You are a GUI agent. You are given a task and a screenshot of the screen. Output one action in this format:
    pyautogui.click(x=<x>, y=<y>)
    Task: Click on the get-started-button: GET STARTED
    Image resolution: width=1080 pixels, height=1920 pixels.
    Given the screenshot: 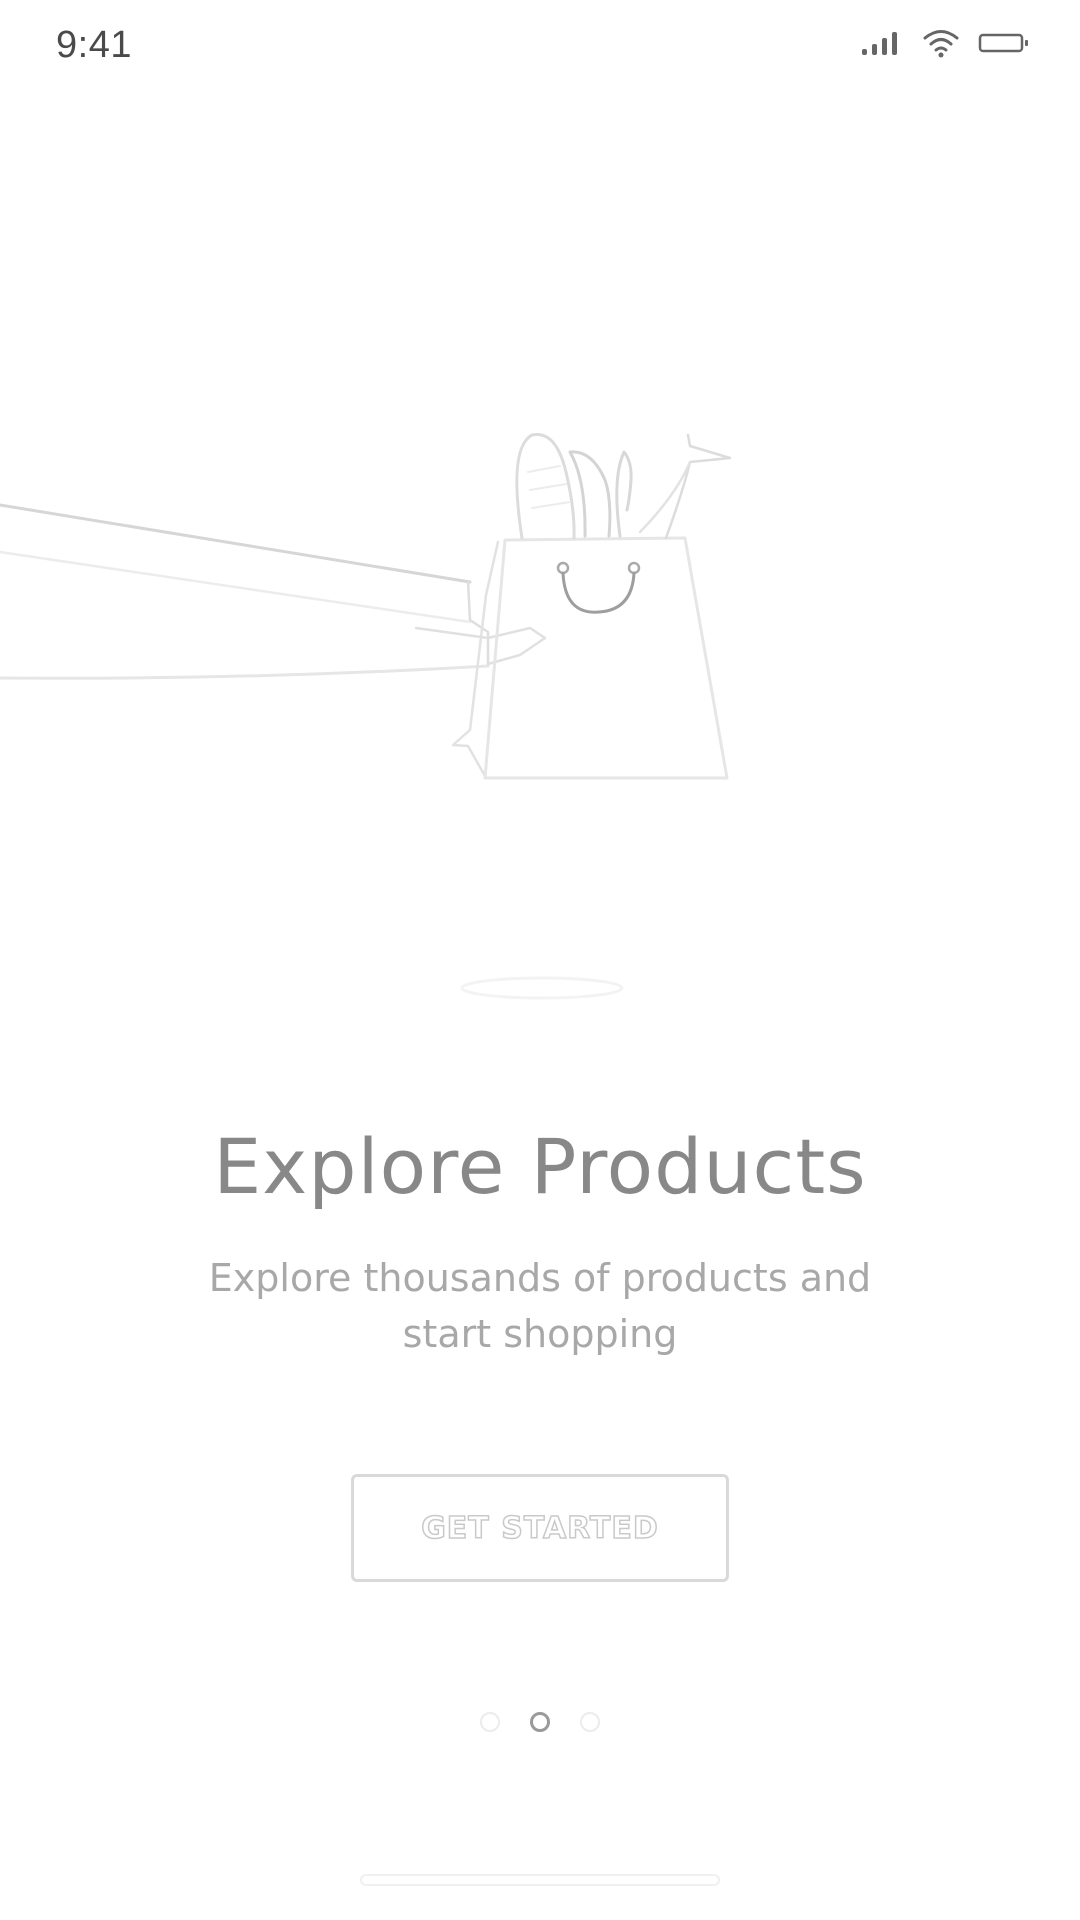 What is the action you would take?
    pyautogui.click(x=540, y=1528)
    